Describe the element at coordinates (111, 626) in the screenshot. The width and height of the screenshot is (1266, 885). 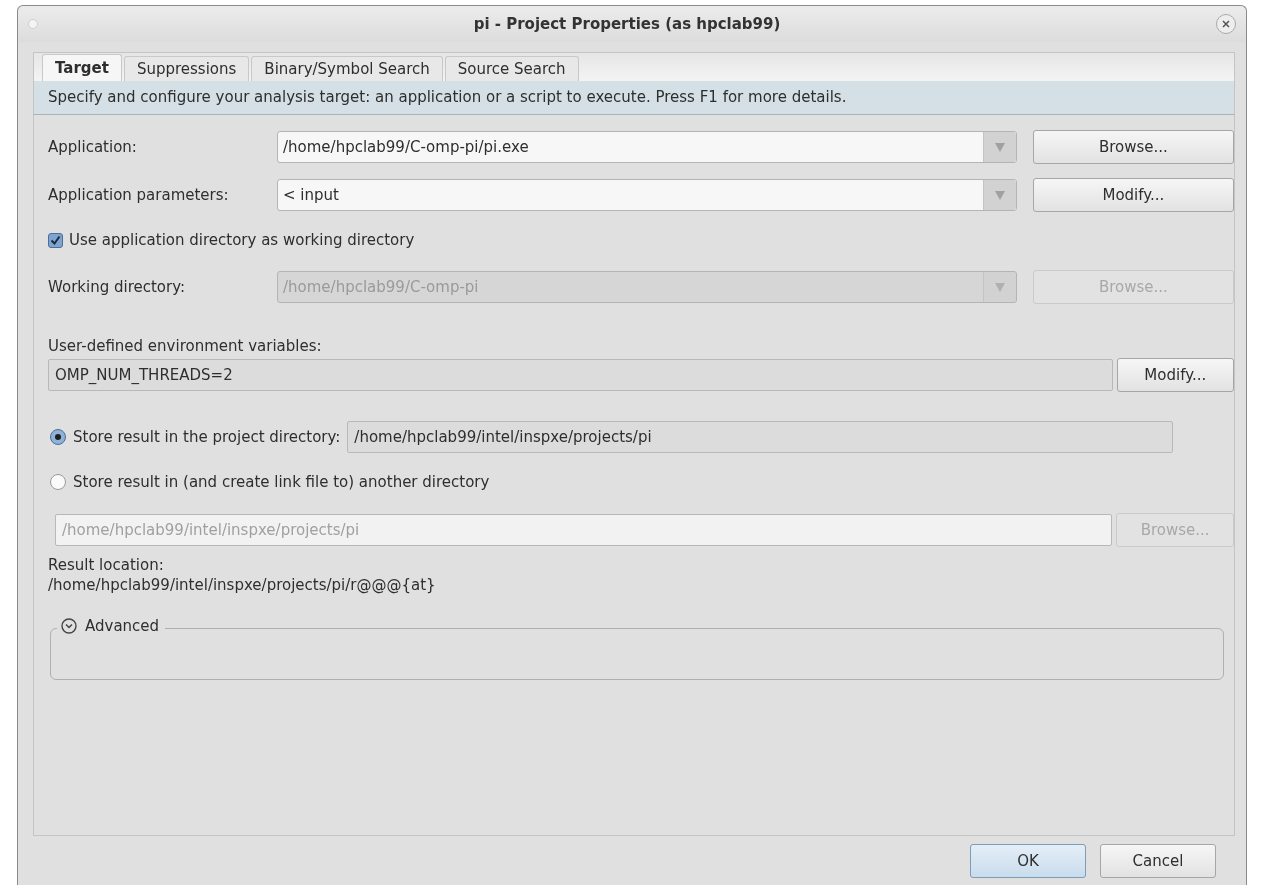
I see `advanced-toggle: Advanced` at that location.